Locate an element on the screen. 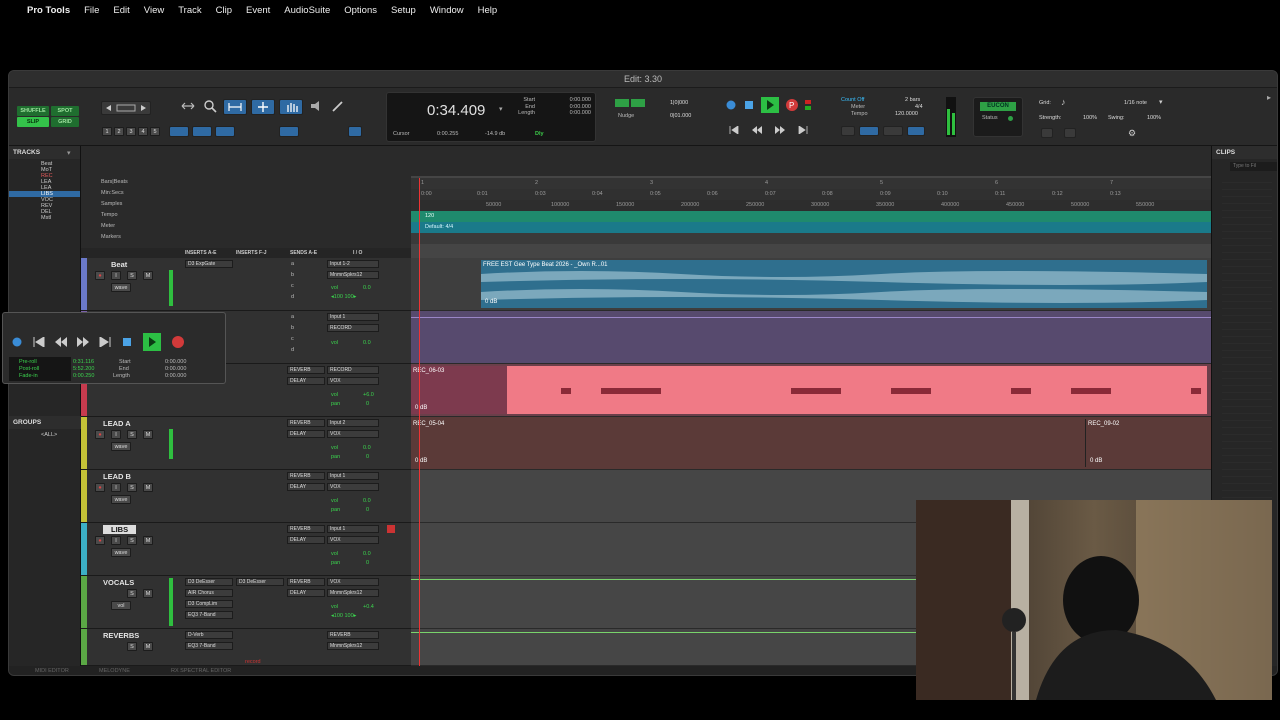  output-selector: MnmnSpkrs12 is located at coordinates (353, 275).